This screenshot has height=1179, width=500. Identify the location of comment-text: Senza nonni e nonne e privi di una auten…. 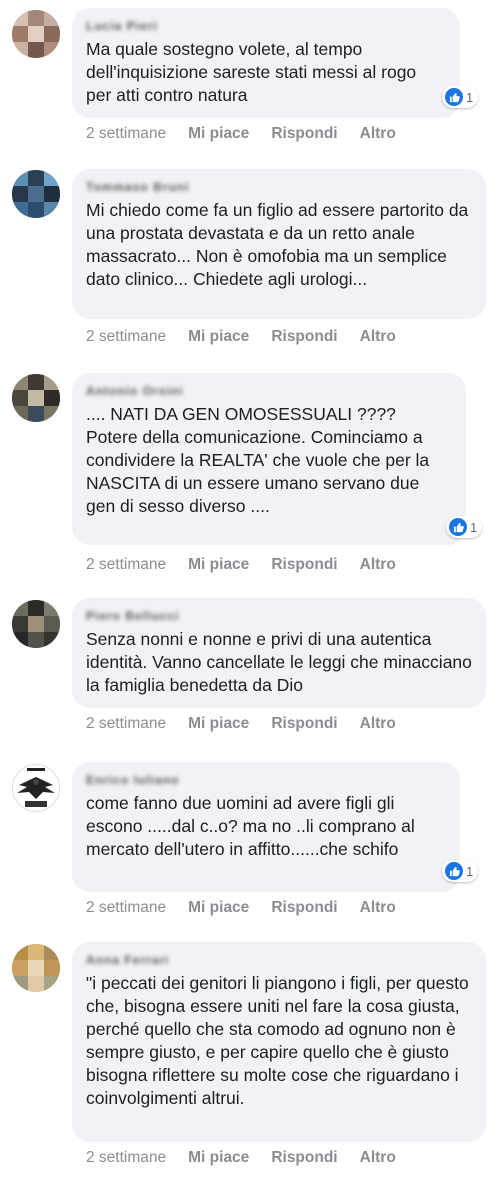
(279, 662).